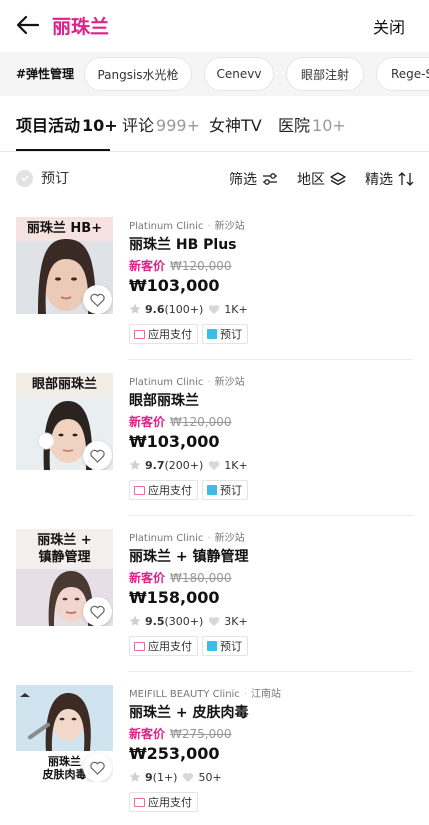 The width and height of the screenshot is (429, 825). I want to click on tab-label: 医院, so click(294, 125).